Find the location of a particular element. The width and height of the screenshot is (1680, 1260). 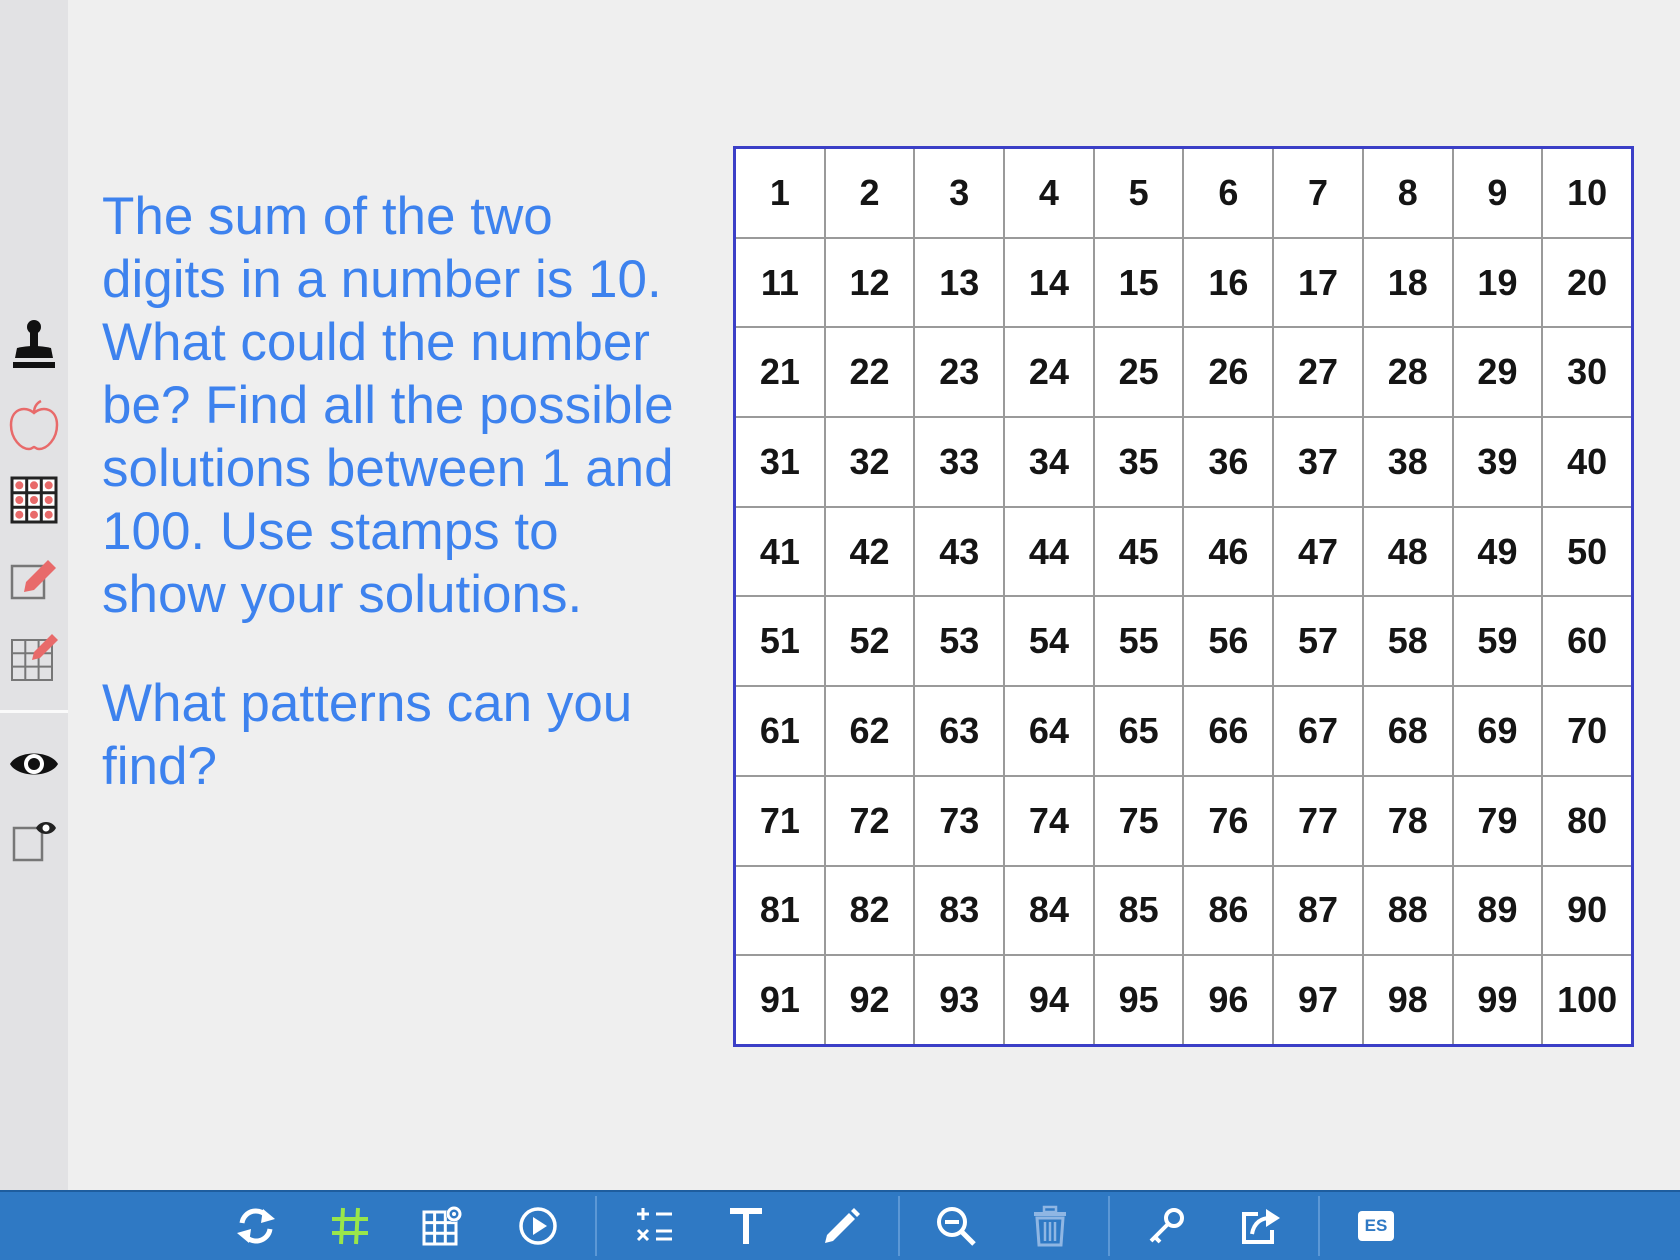

chart-cell: 4 is located at coordinates (1049, 193).